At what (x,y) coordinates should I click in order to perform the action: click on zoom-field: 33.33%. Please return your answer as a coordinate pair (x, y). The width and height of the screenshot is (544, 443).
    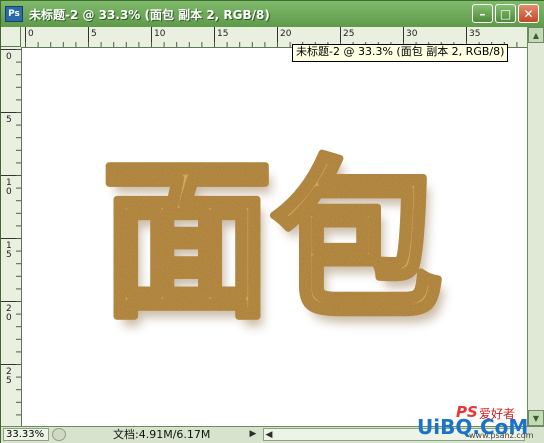
    Looking at the image, I should click on (26, 434).